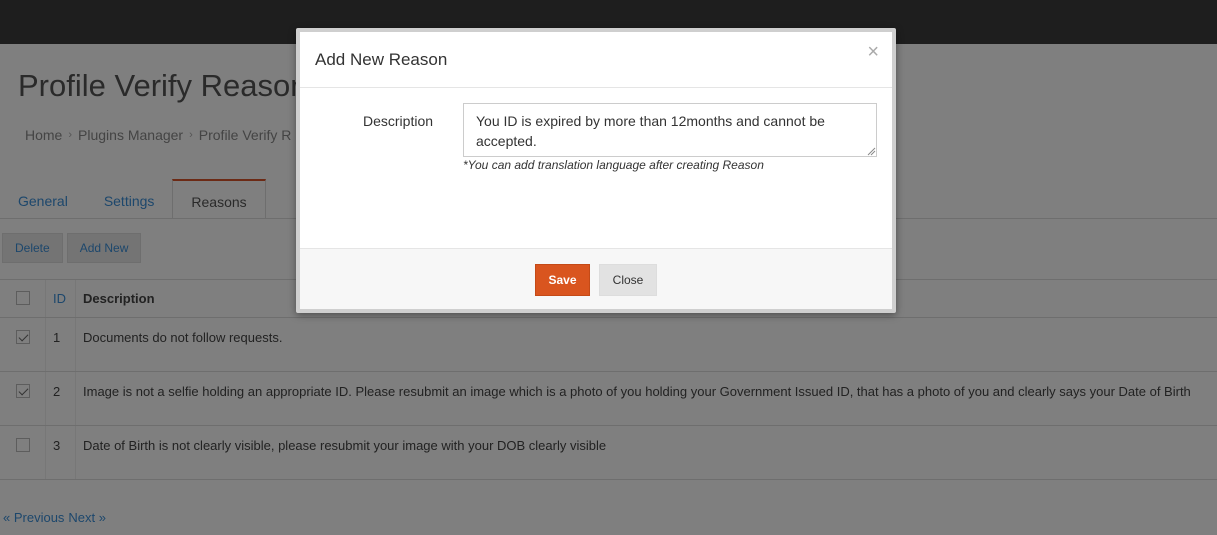  Describe the element at coordinates (596, 60) in the screenshot. I see `modal-header: Add New Reason ×` at that location.